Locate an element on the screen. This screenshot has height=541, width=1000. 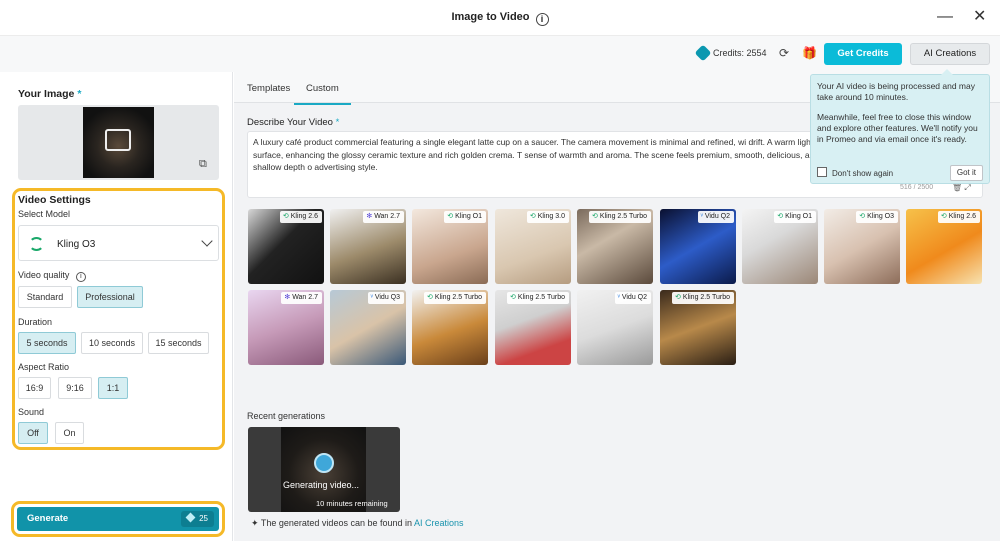
template-card: ⟲ Kling 3.0 is located at coordinates (533, 246).